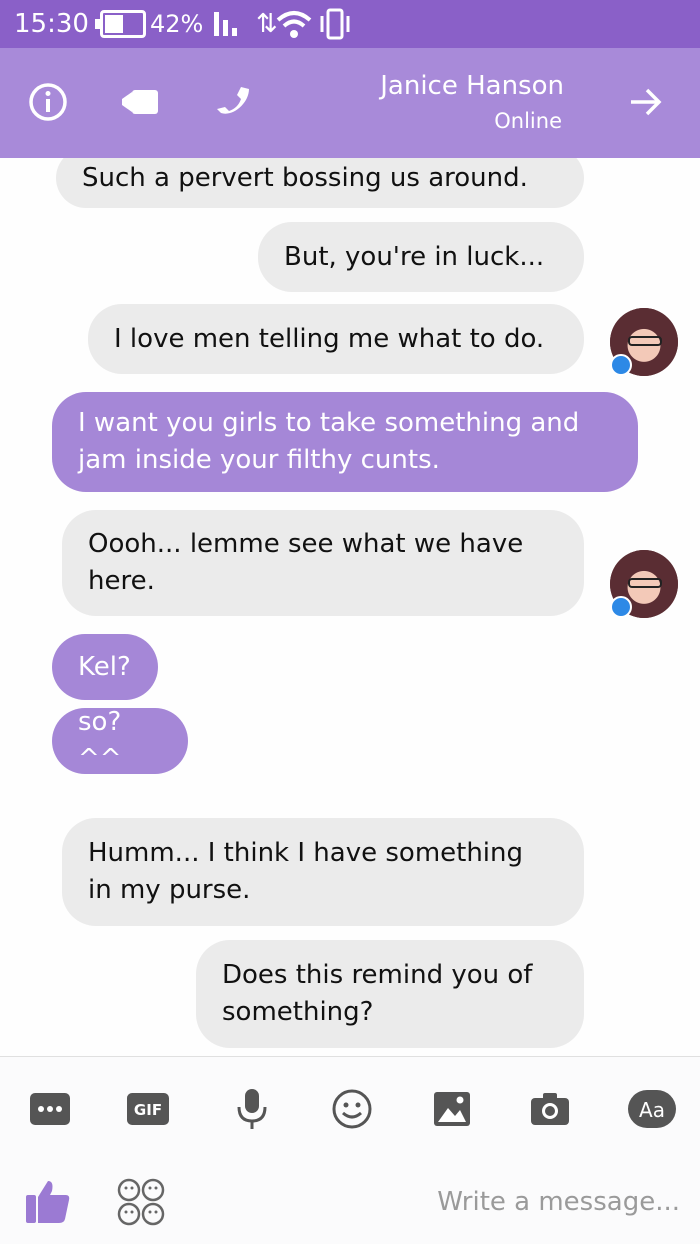 This screenshot has height=1244, width=700. What do you see at coordinates (390, 994) in the screenshot?
I see `message-bubble-incoming: Does this remind you of something?` at bounding box center [390, 994].